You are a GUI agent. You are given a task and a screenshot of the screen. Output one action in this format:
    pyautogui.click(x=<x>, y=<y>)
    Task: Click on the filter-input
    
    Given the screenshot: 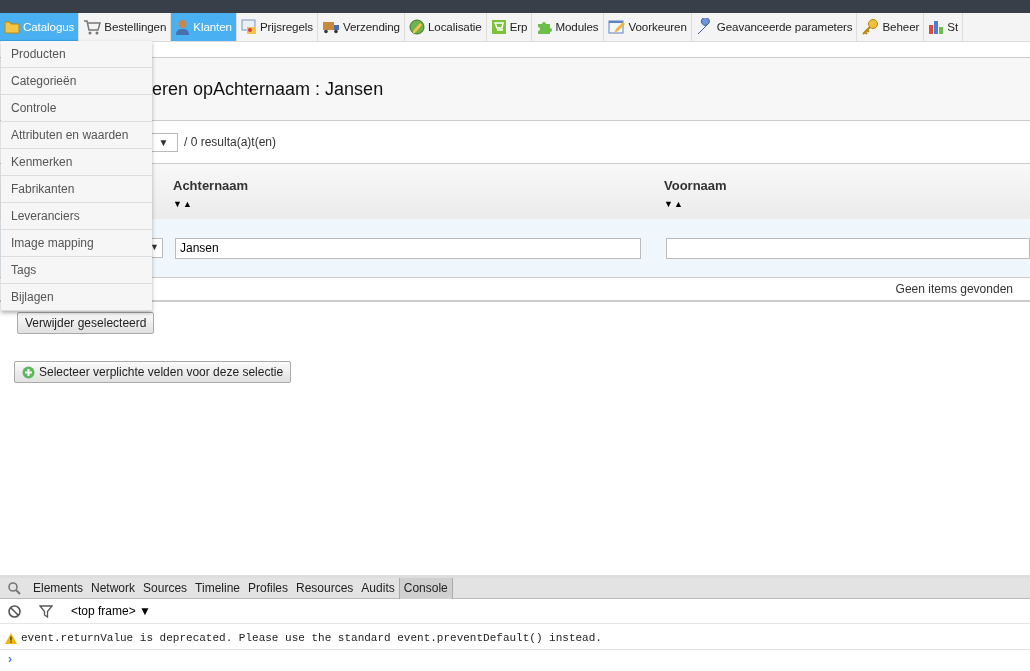 What is the action you would take?
    pyautogui.click(x=848, y=248)
    